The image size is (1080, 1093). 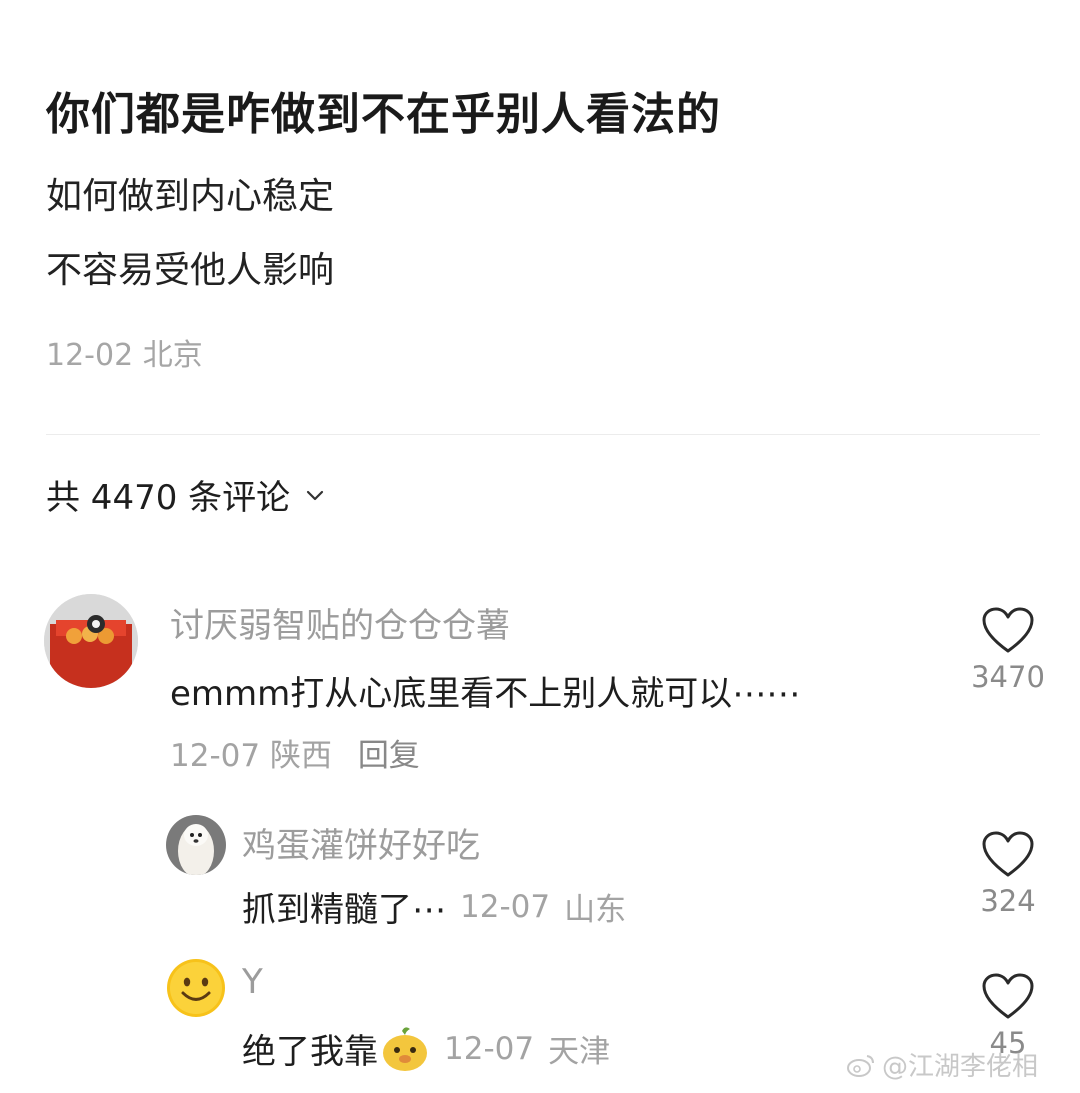 I want to click on comment-username: 讨厌弱智贴的仓仓仓薯, so click(x=340, y=622).